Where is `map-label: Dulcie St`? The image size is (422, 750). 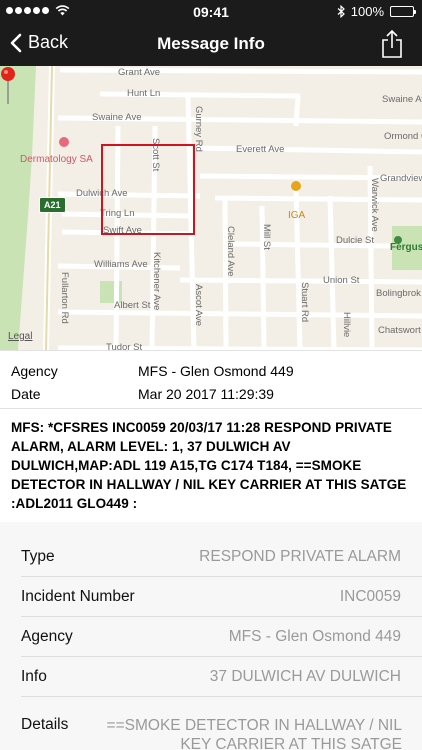 map-label: Dulcie St is located at coordinates (355, 240).